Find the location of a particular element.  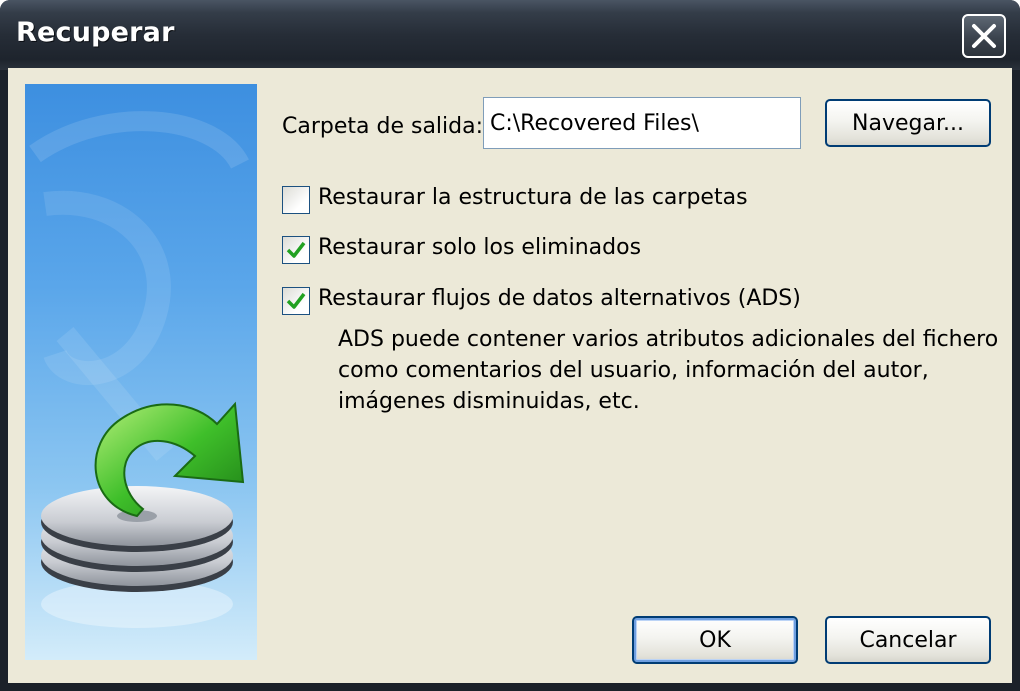

window-title: Recuperar is located at coordinates (95, 32).